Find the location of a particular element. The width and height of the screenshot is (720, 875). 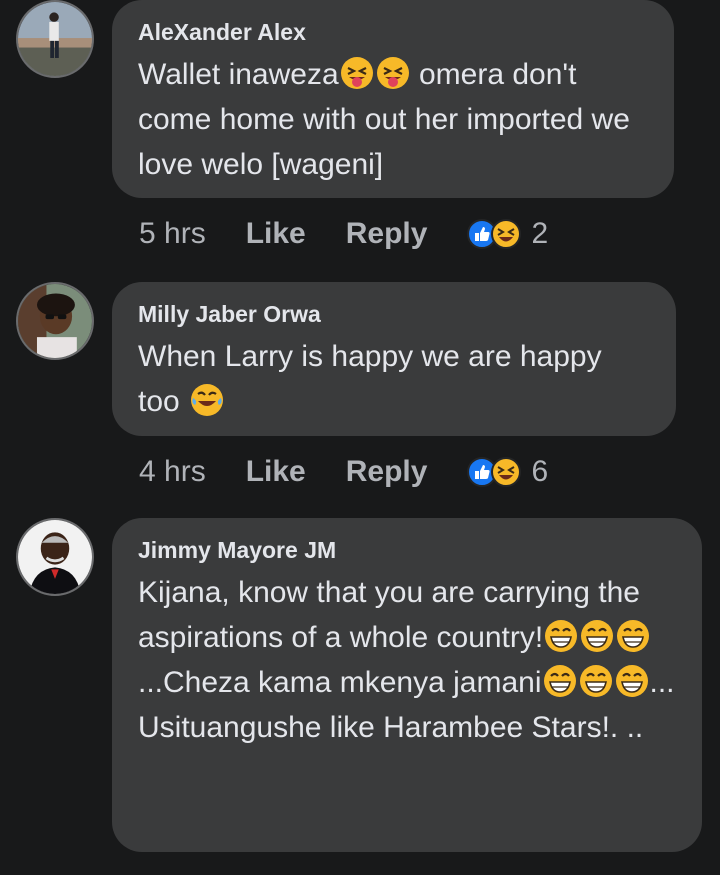

comment-time: 5 hrs is located at coordinates (172, 234).